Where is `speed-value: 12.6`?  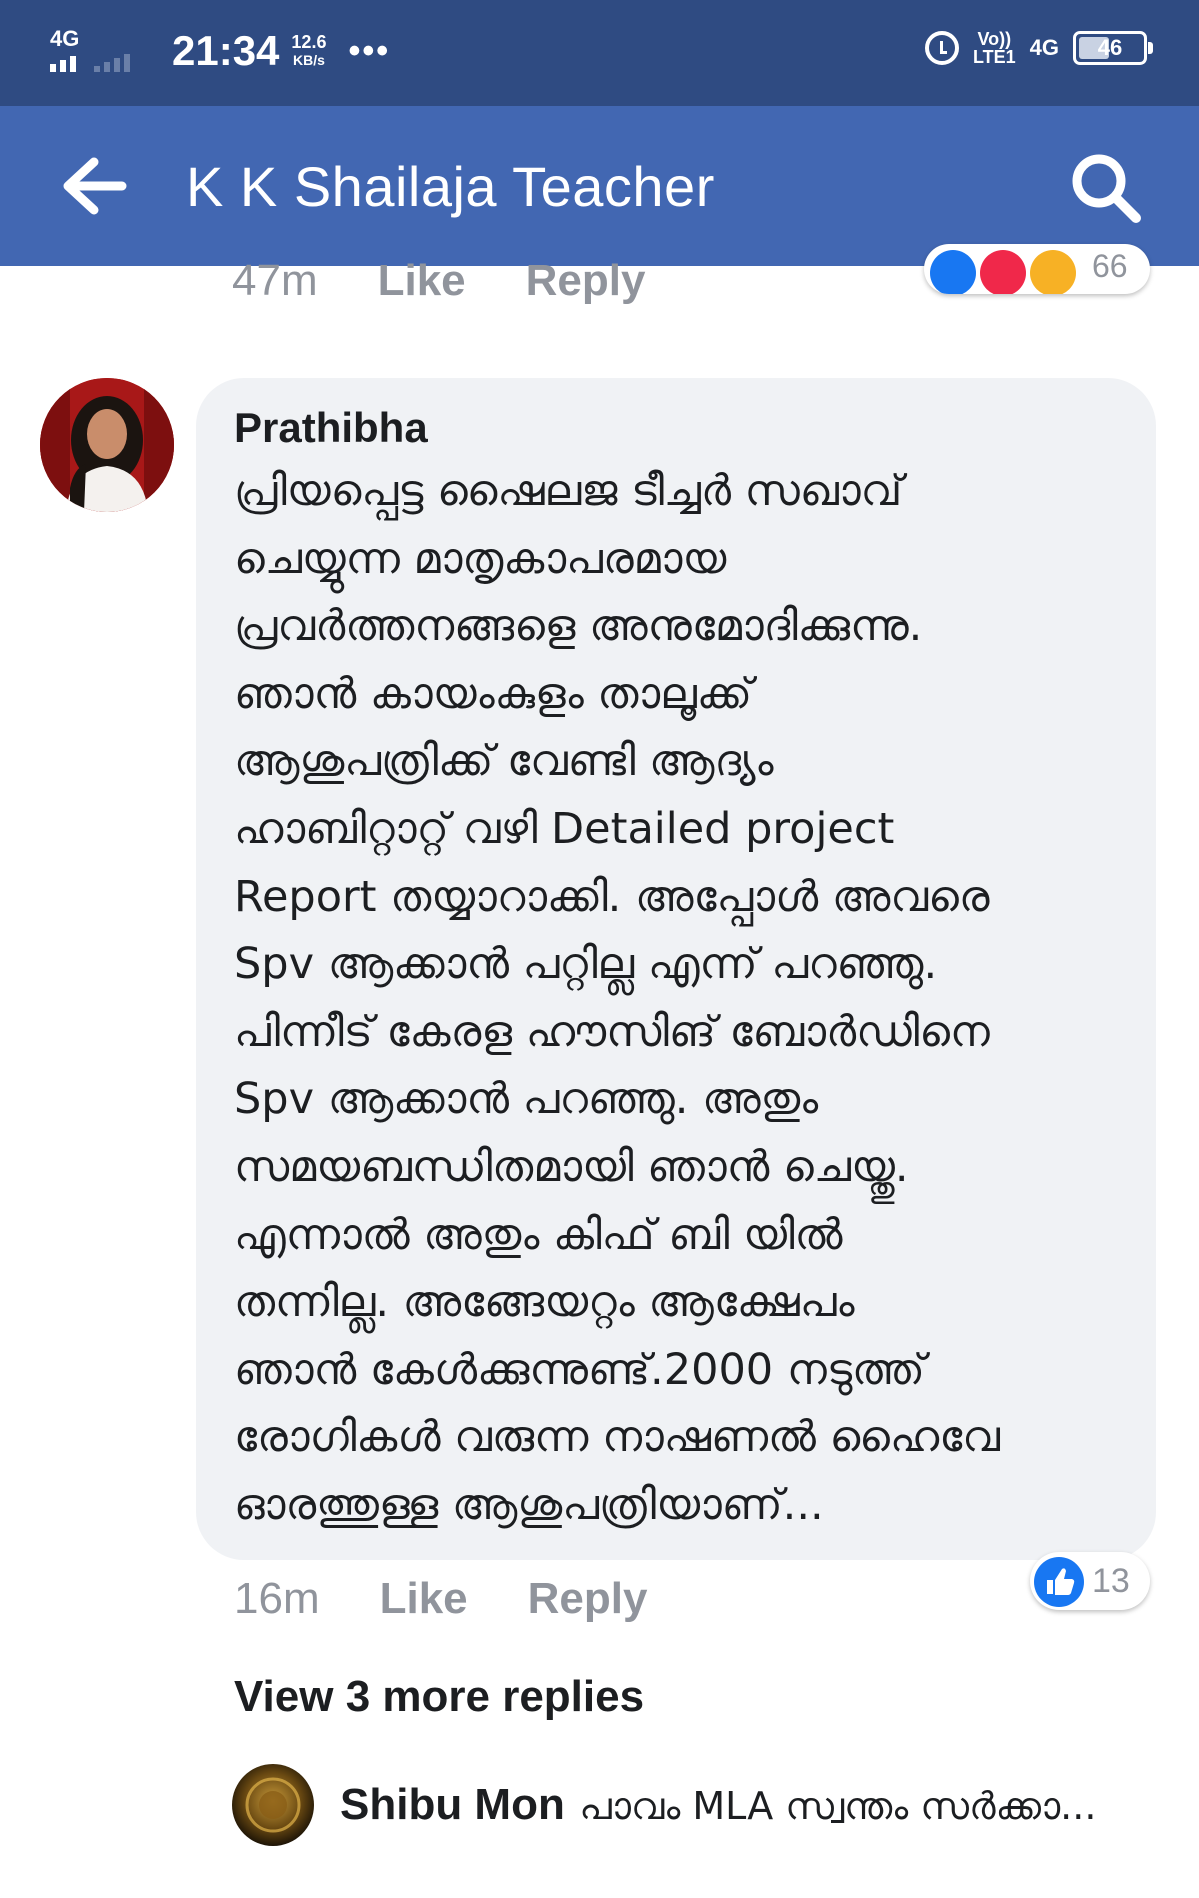
speed-value: 12.6 is located at coordinates (309, 42).